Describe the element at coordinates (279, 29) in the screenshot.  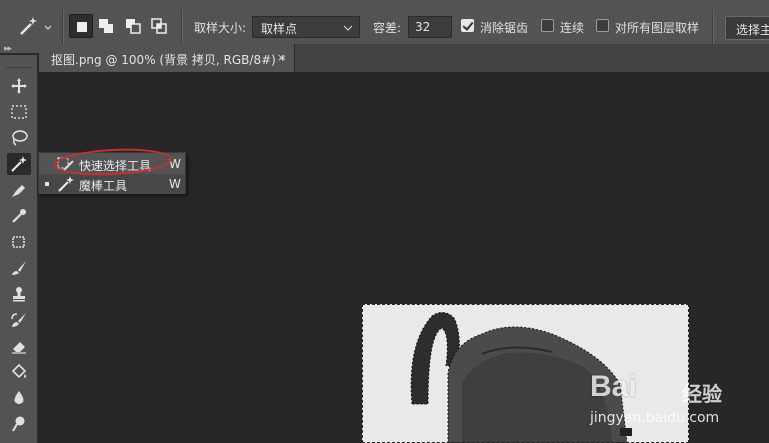
I see `sample-size-value: 取样点` at that location.